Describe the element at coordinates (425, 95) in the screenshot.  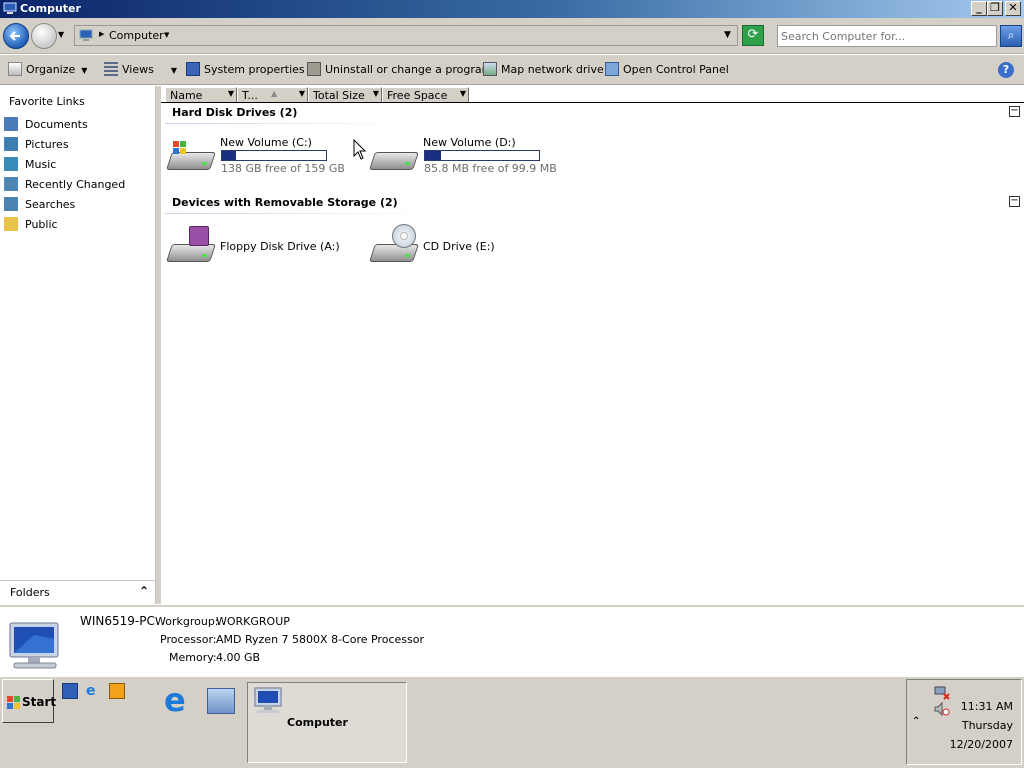
I see `column-header-free-space: Free Space ▼` at that location.